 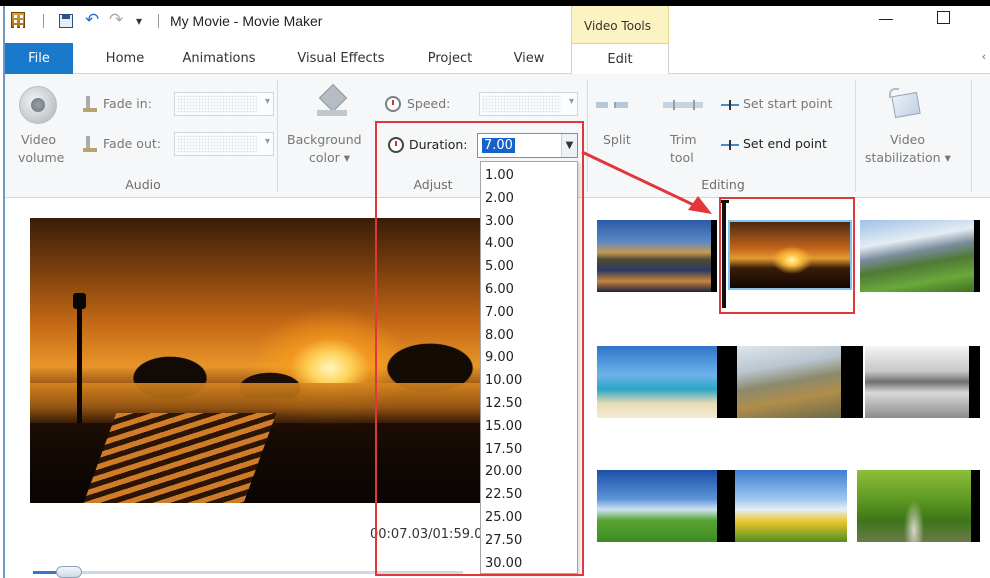 What do you see at coordinates (657, 256) in the screenshot?
I see `storyboard-clip-mountain-lake` at bounding box center [657, 256].